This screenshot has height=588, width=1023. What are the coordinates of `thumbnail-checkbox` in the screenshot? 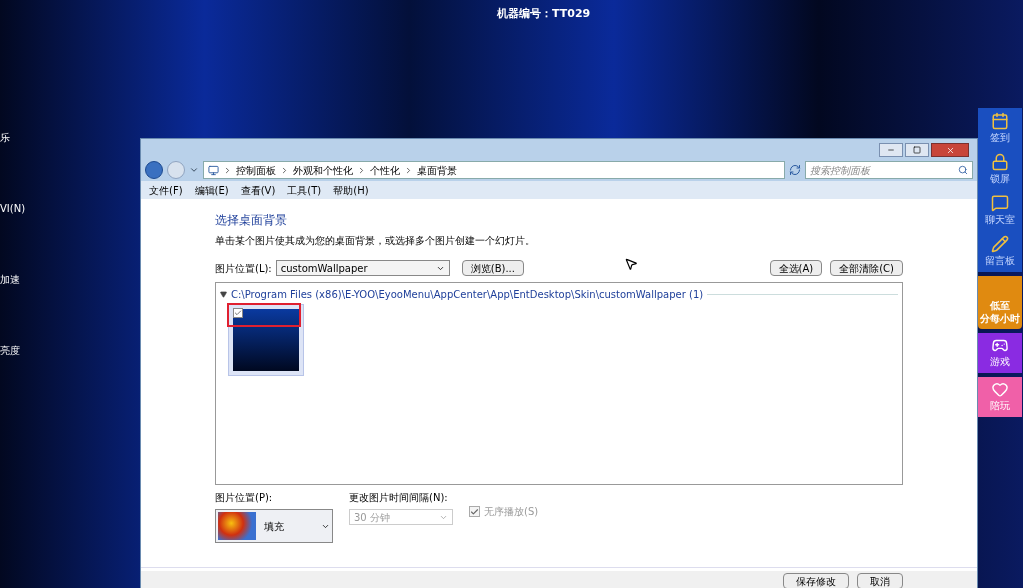 It's located at (238, 313).